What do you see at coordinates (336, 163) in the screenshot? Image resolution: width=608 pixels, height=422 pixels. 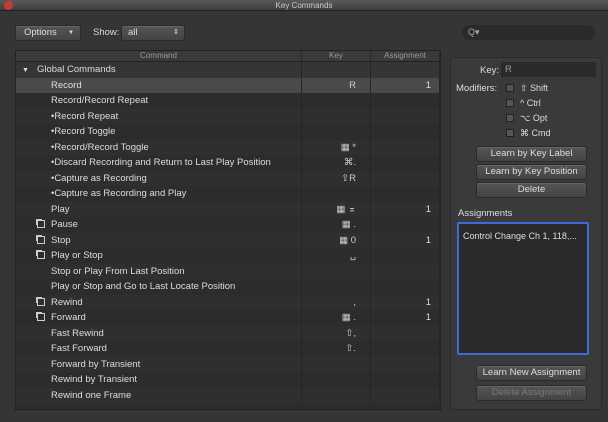 I see `key-cell: ⌘.` at bounding box center [336, 163].